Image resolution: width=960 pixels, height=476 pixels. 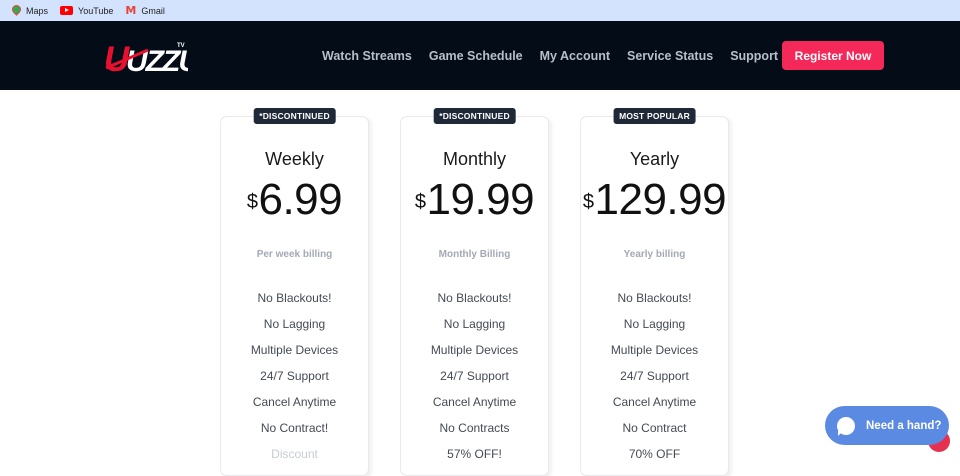 I want to click on price-amount: 19.99, so click(x=480, y=199).